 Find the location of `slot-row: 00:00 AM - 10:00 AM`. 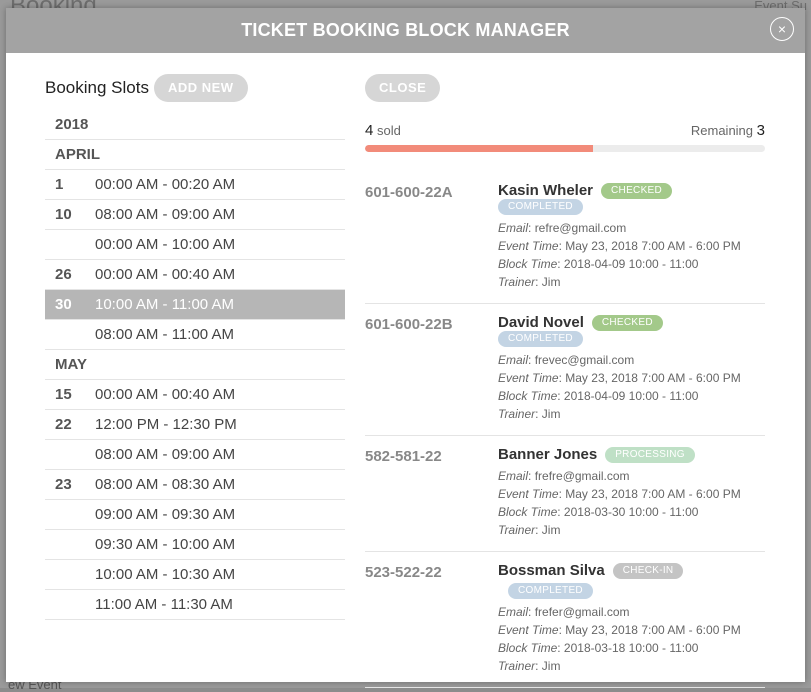

slot-row: 00:00 AM - 10:00 AM is located at coordinates (195, 245).